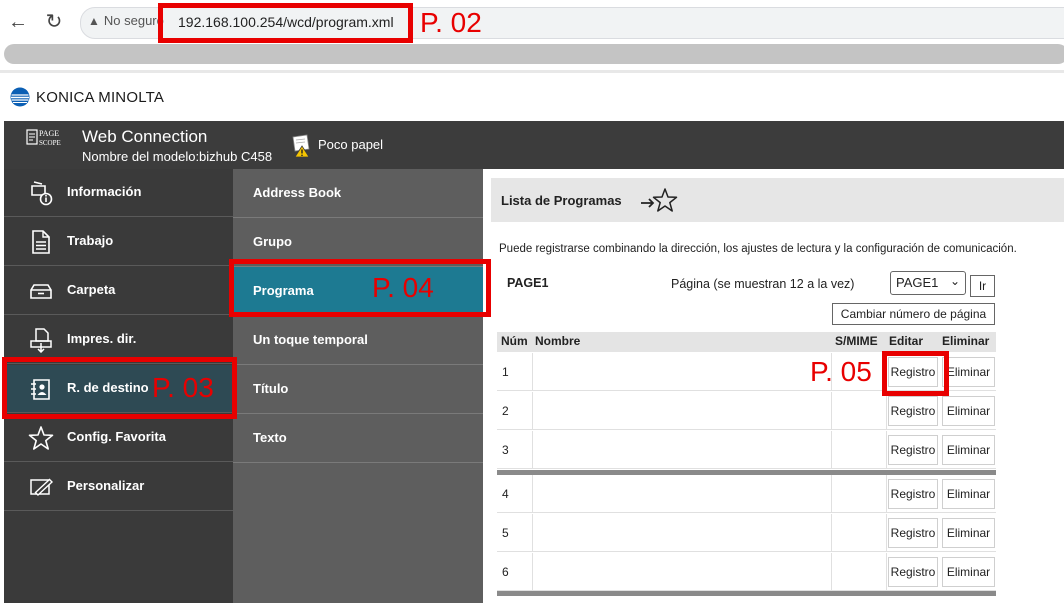 This screenshot has width=1064, height=603. I want to click on security-chip: ▲ No seguro, so click(126, 20).